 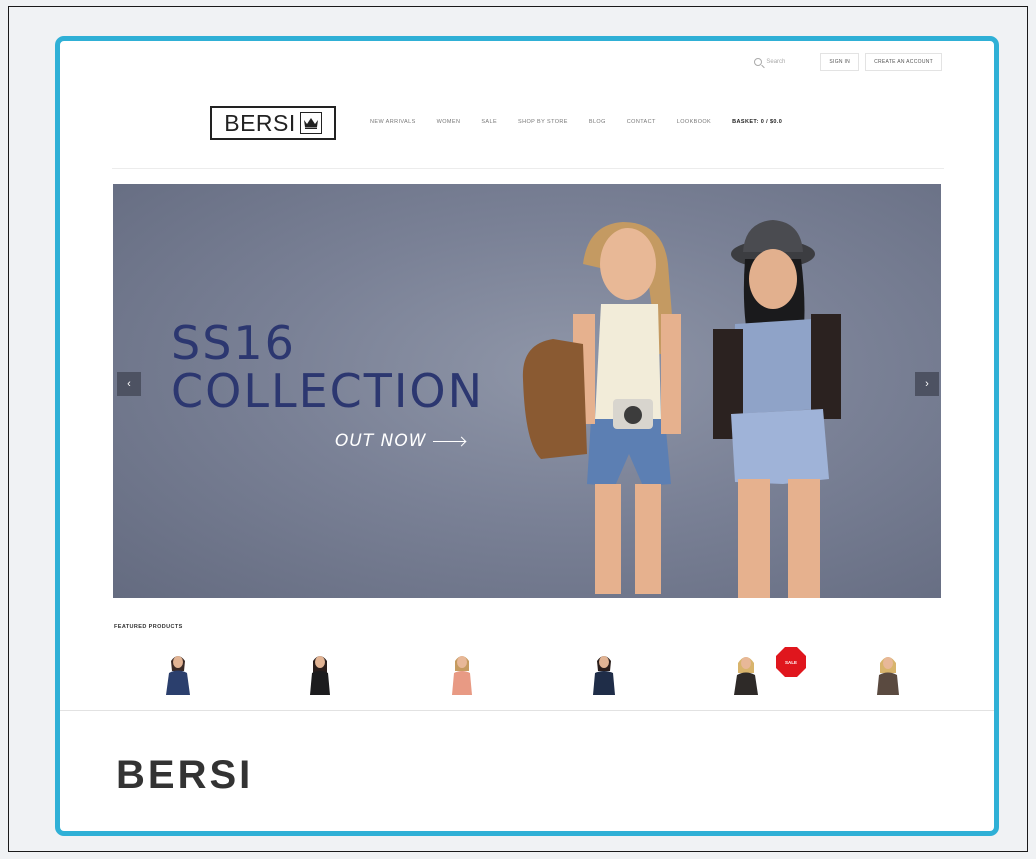 I want to click on search-placeholder: Search, so click(x=776, y=62).